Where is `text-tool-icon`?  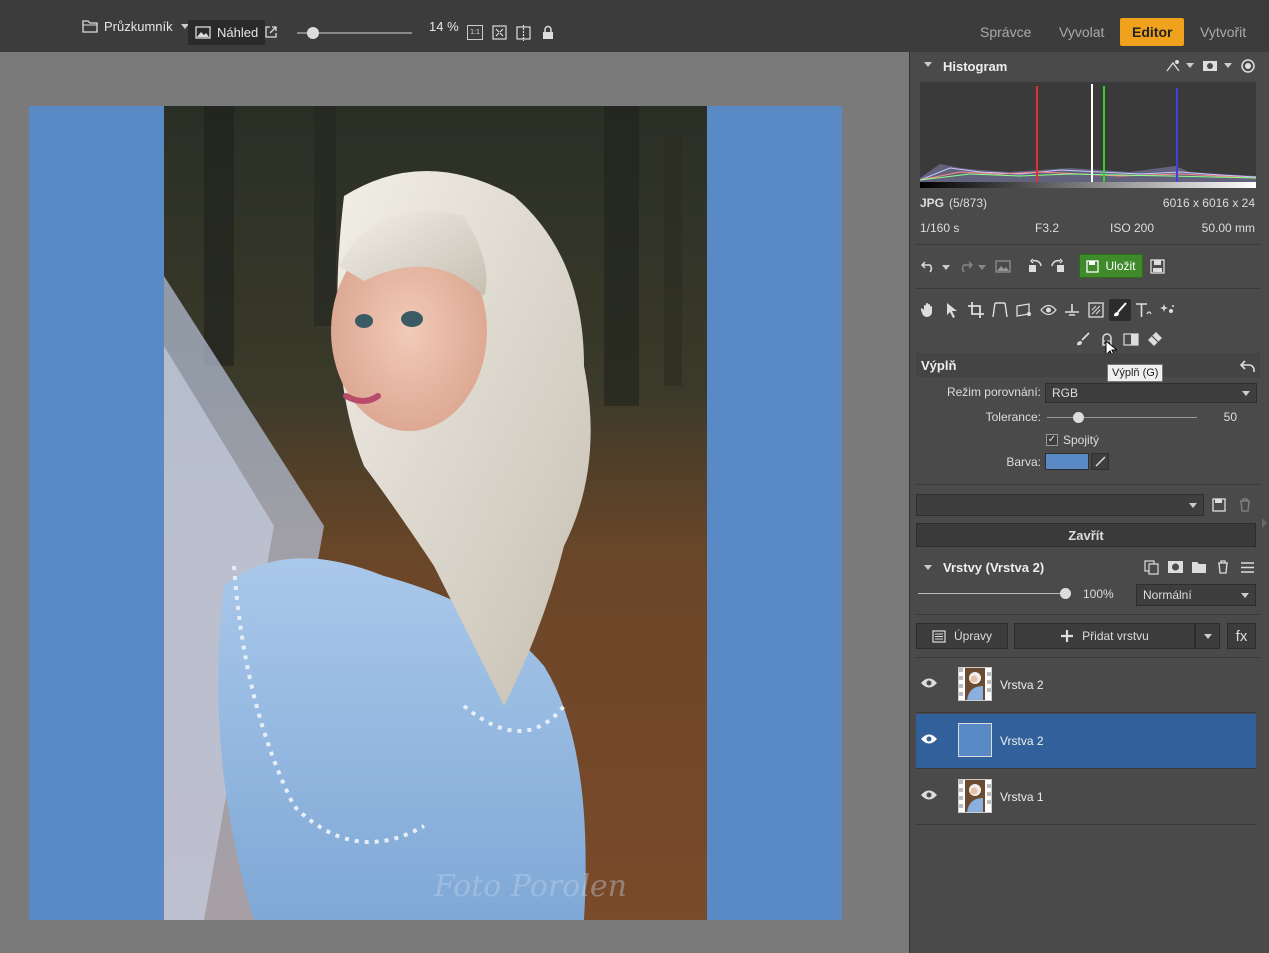 text-tool-icon is located at coordinates (1144, 310).